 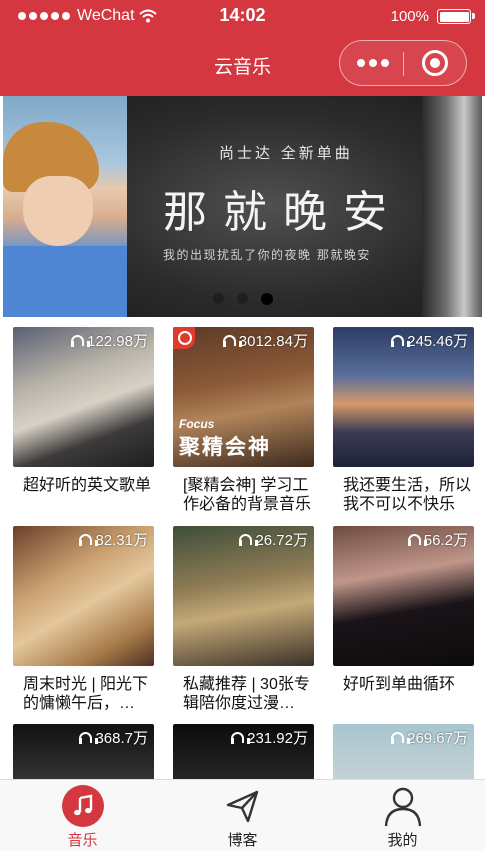 What do you see at coordinates (184, 338) in the screenshot?
I see `netease-logo-icon` at bounding box center [184, 338].